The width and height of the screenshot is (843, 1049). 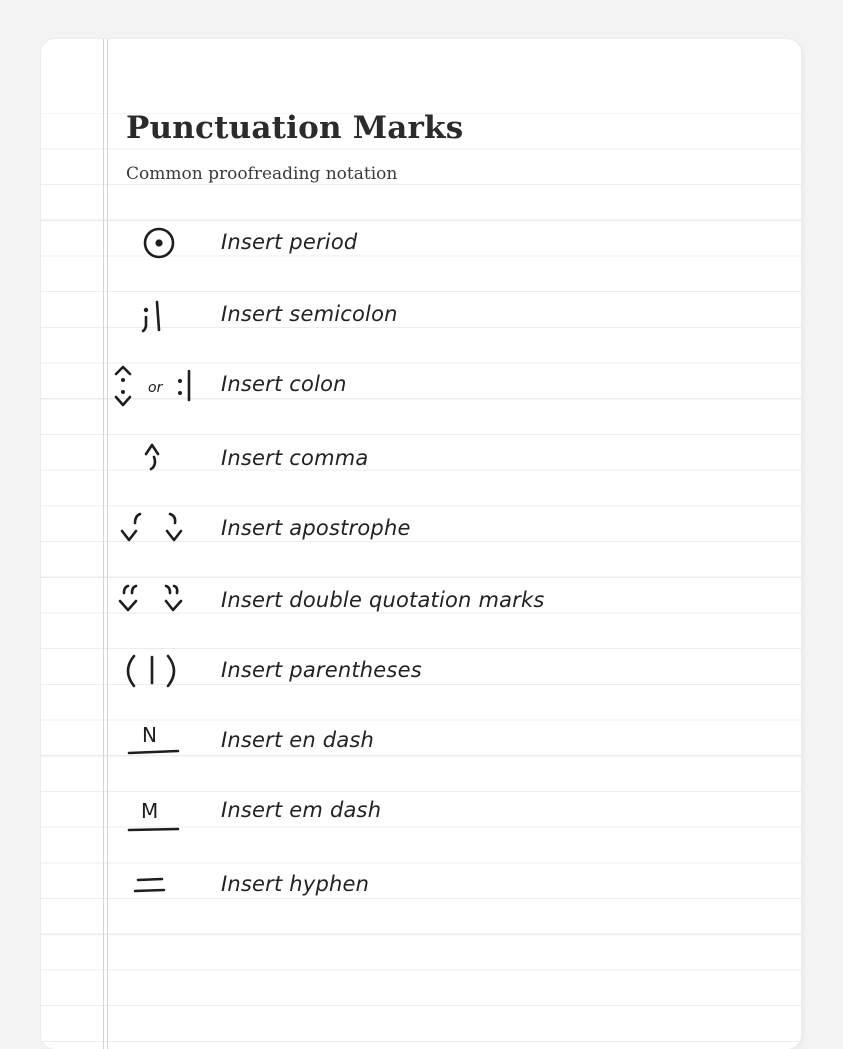 I want to click on en-dash-icon: N, so click(x=155, y=742).